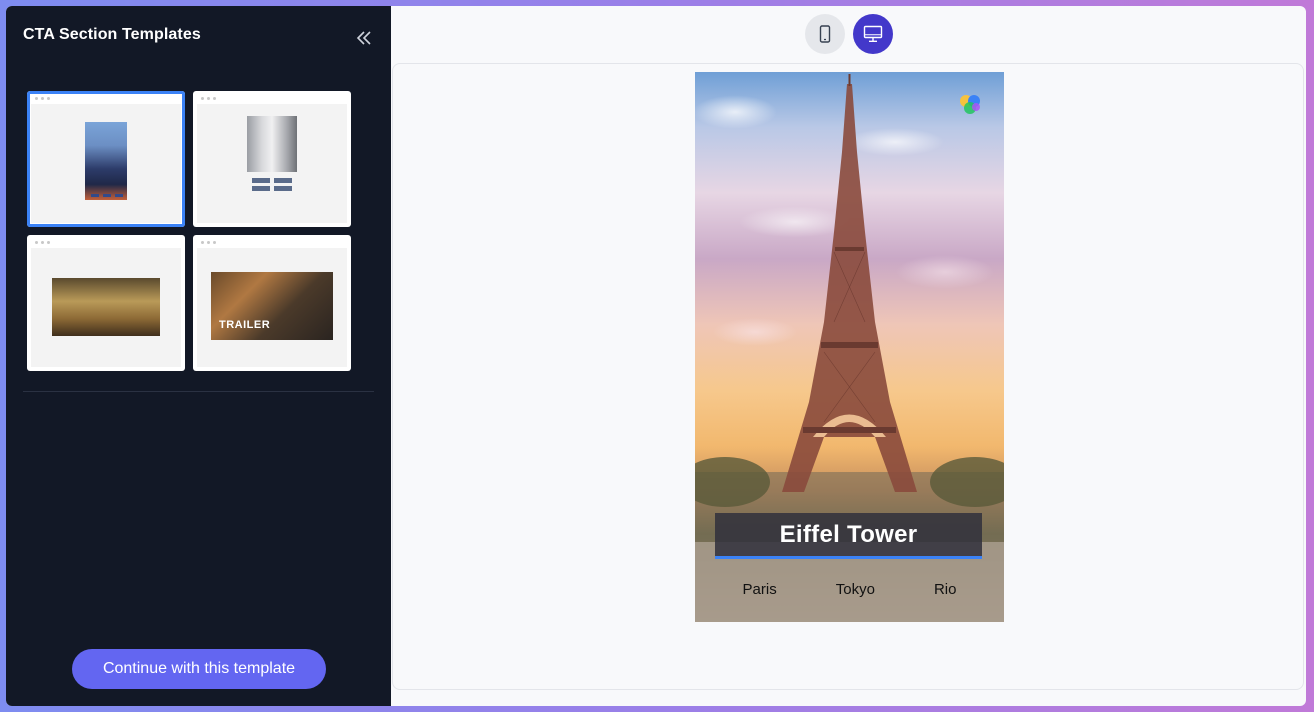 The height and width of the screenshot is (712, 1314). I want to click on desktop-view-button, so click(872, 34).